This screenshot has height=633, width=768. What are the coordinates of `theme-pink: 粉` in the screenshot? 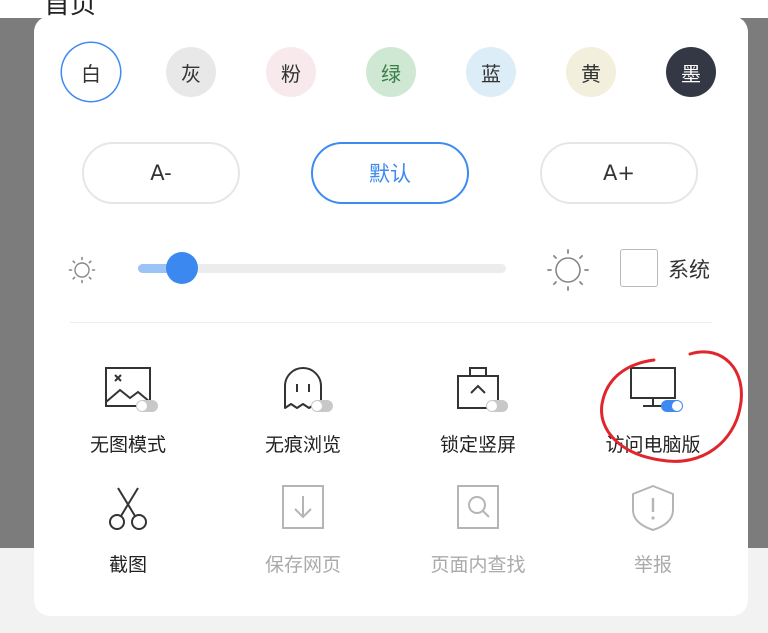 It's located at (291, 72).